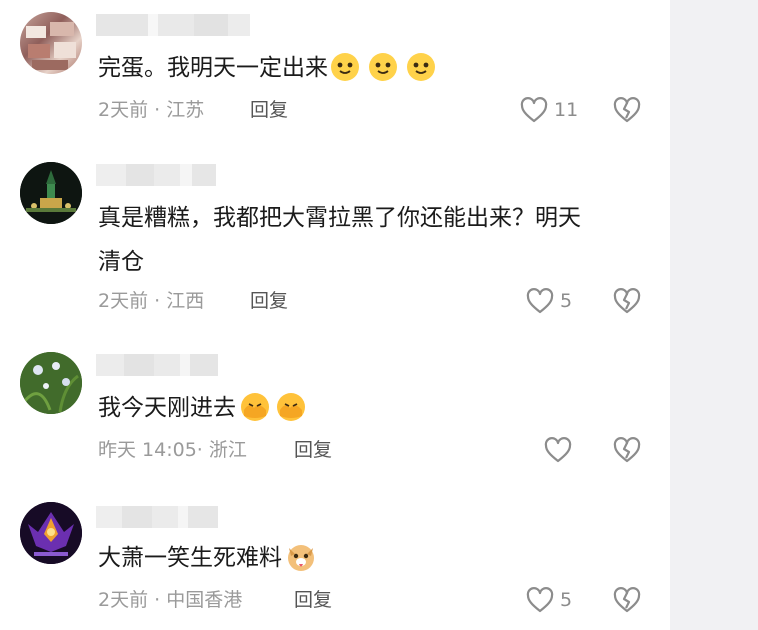 The image size is (758, 630). What do you see at coordinates (378, 408) in the screenshot?
I see `comment-text: 我今天刚进去` at bounding box center [378, 408].